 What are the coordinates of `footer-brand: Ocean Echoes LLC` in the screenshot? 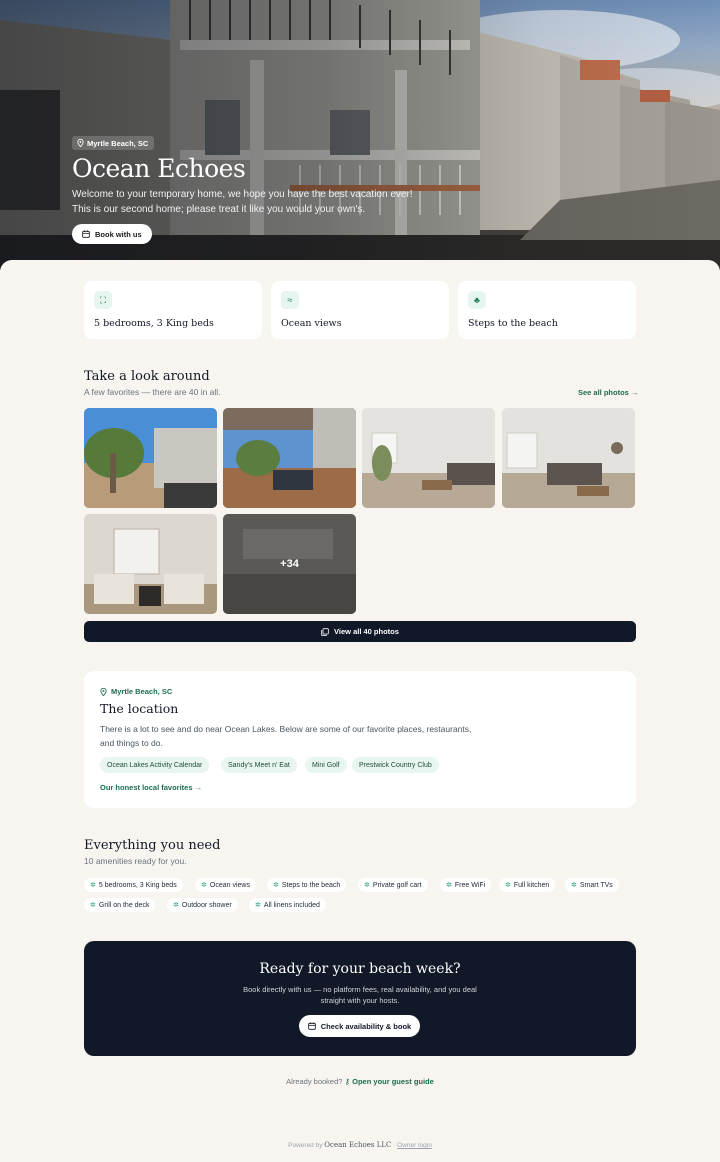 It's located at (358, 1145).